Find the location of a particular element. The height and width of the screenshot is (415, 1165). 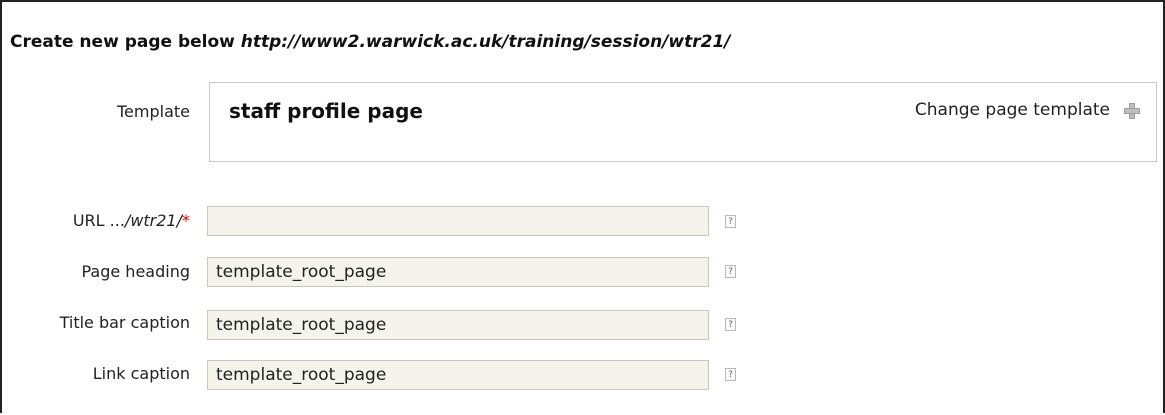

url-input is located at coordinates (458, 221).